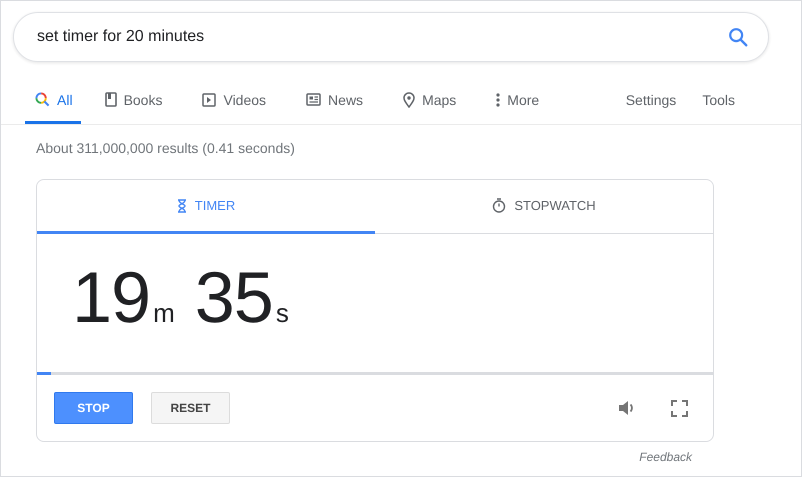  What do you see at coordinates (209, 99) in the screenshot?
I see `play-icon` at bounding box center [209, 99].